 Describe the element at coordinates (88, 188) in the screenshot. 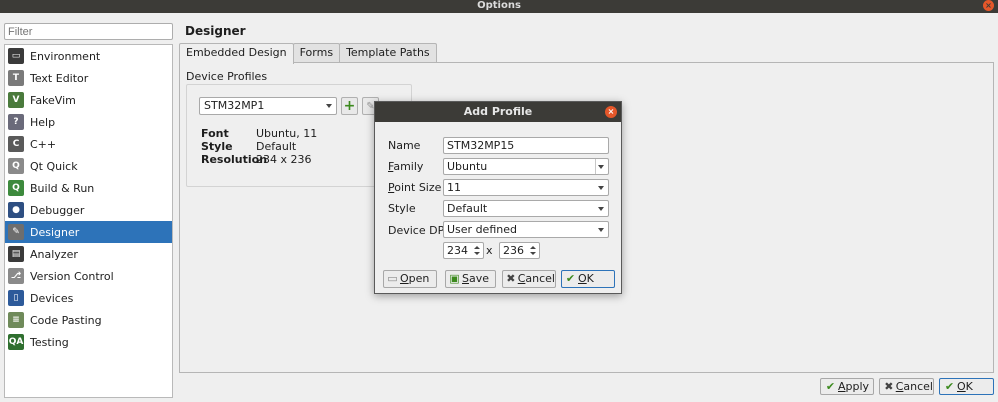

I see `sidebar-item-build-run: Q Build & Run` at that location.